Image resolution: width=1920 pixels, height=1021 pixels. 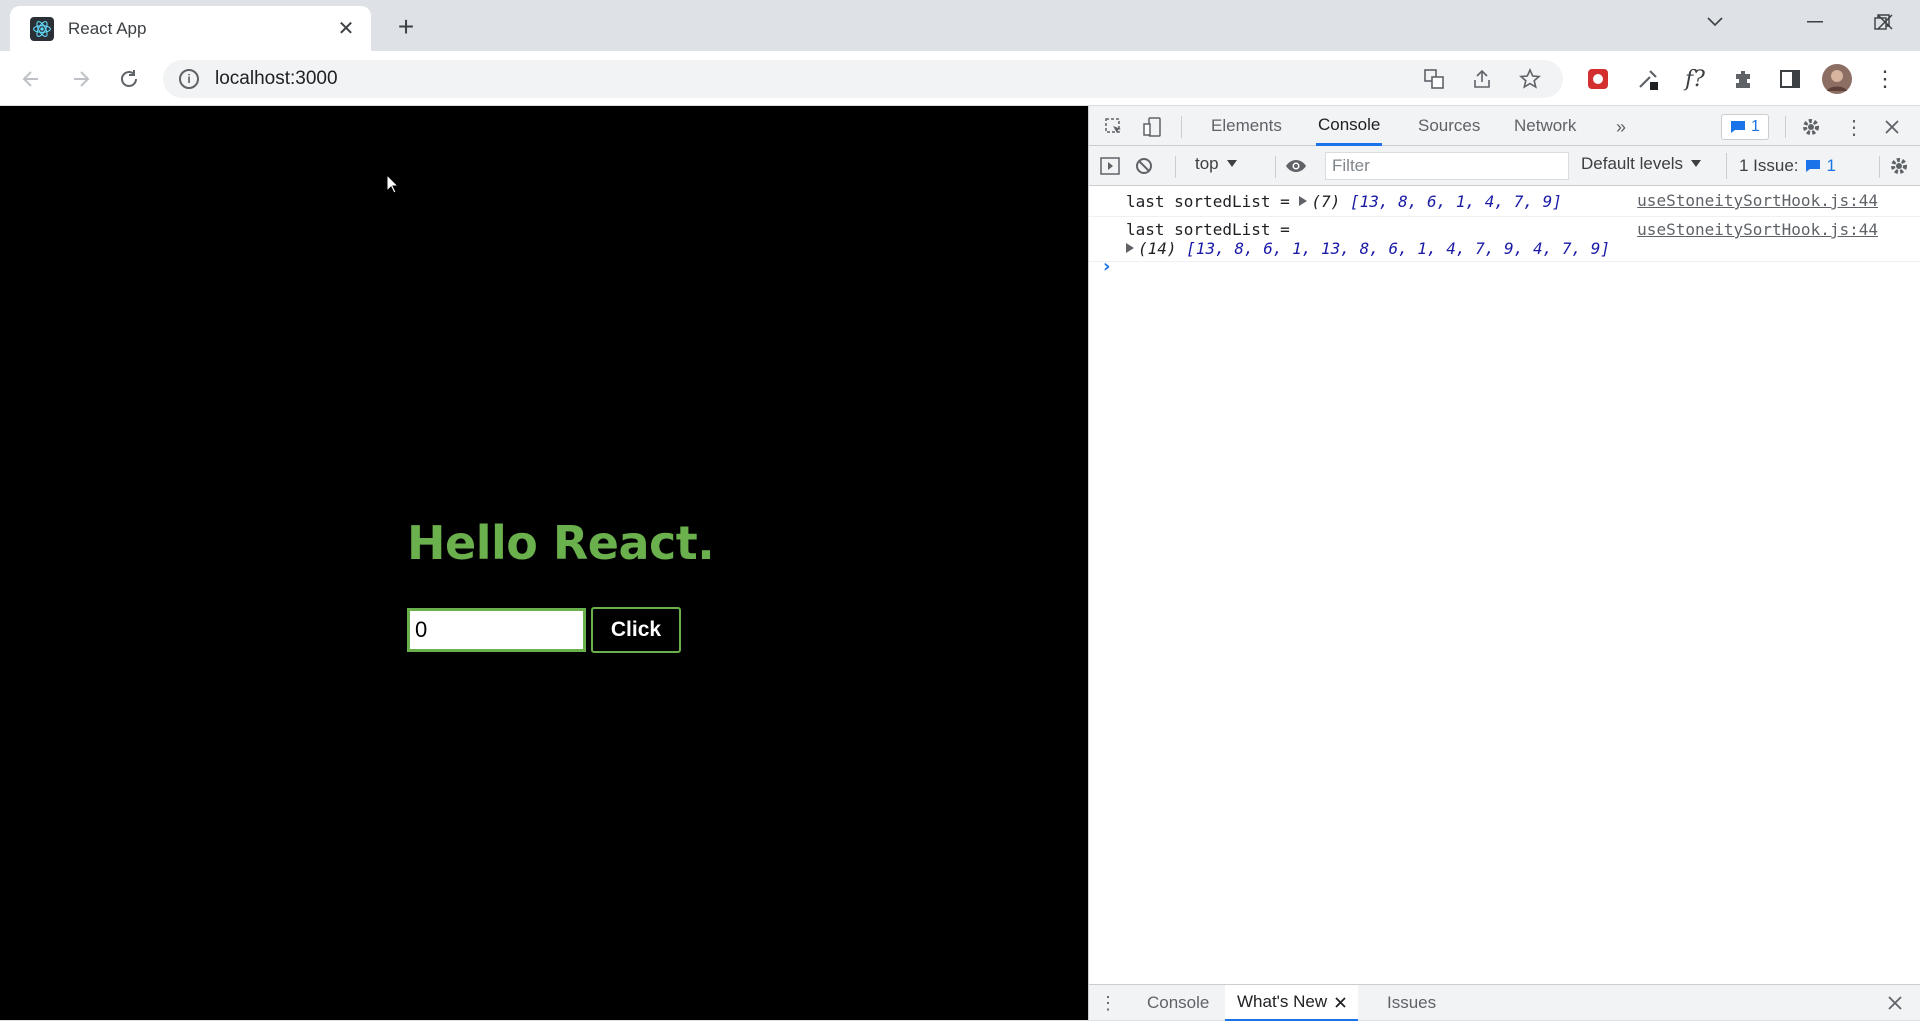 What do you see at coordinates (1152, 127) in the screenshot?
I see `device-toolbar-icon` at bounding box center [1152, 127].